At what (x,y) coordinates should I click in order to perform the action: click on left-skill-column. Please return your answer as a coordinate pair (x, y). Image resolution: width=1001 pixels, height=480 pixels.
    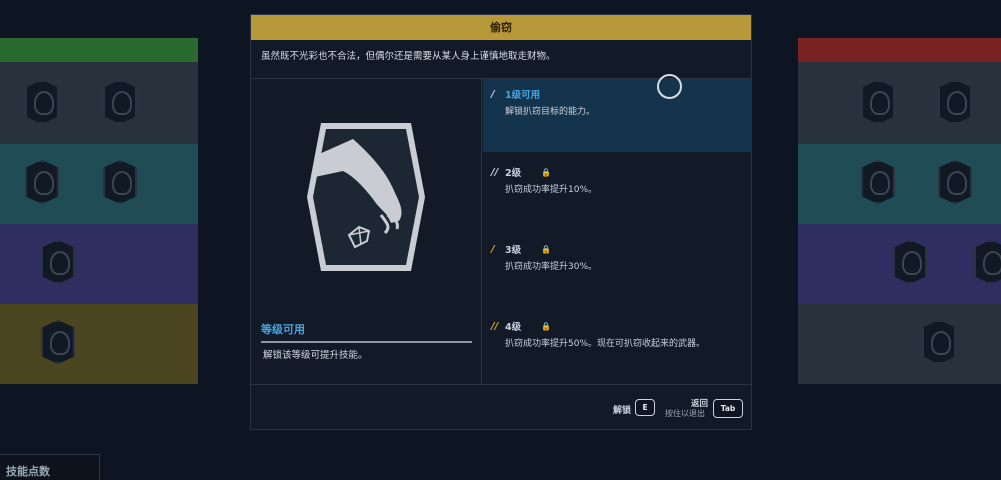
    Looking at the image, I should click on (99, 211).